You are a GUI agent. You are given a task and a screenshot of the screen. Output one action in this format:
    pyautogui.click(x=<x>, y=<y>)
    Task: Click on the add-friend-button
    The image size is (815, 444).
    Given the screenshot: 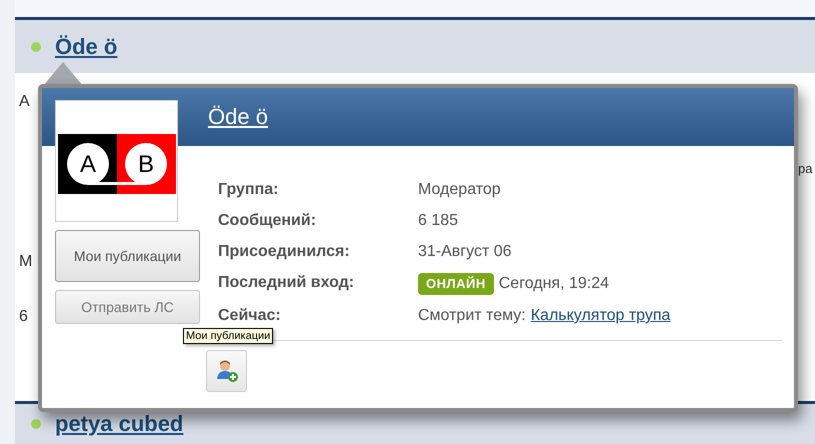 What is the action you would take?
    pyautogui.click(x=226, y=371)
    